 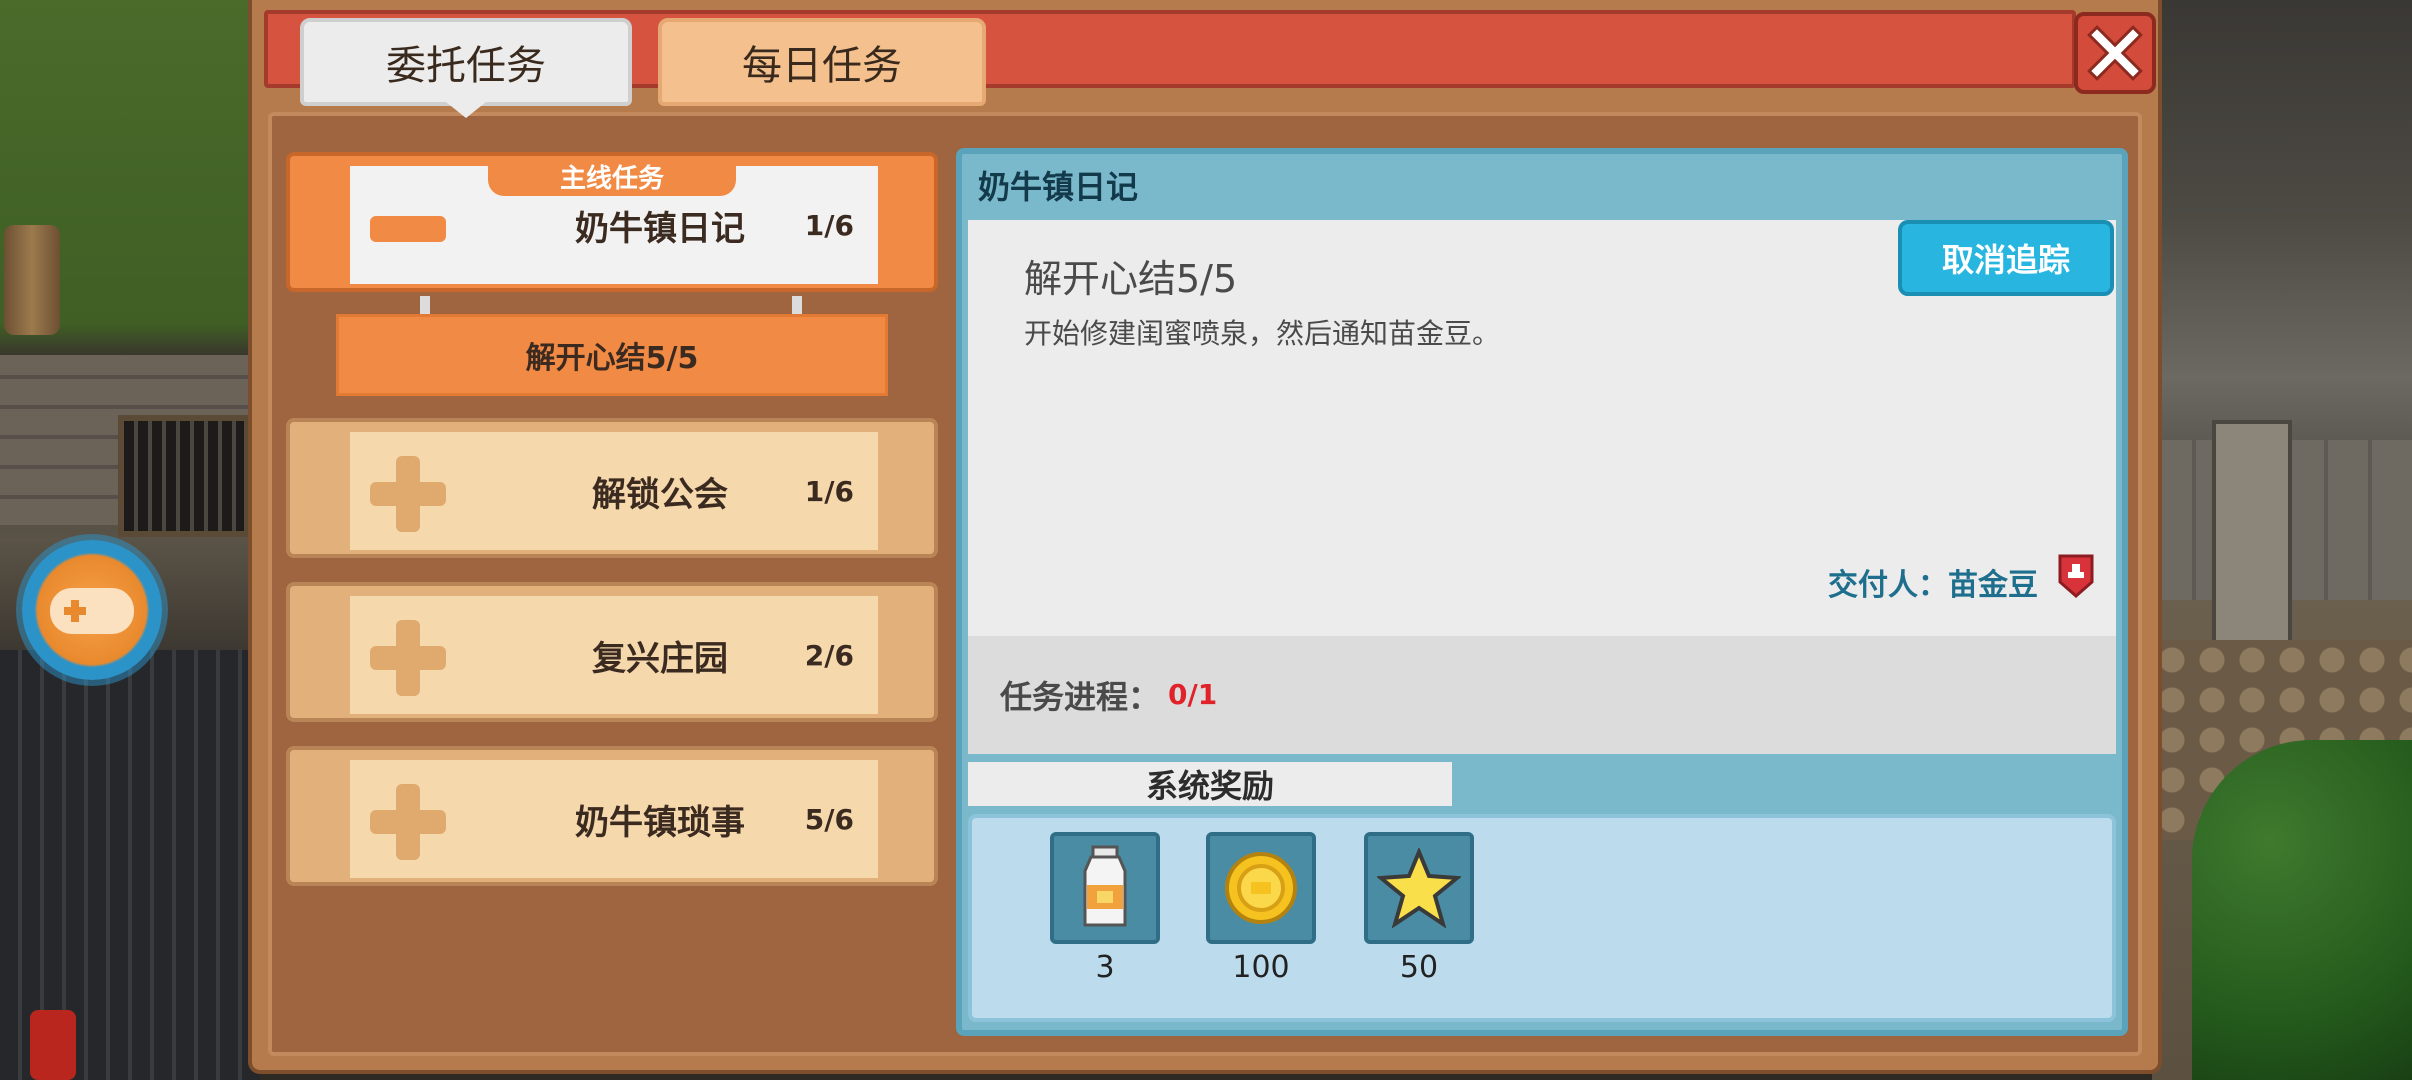 I want to click on tab-label: 每日任务, so click(x=822, y=66).